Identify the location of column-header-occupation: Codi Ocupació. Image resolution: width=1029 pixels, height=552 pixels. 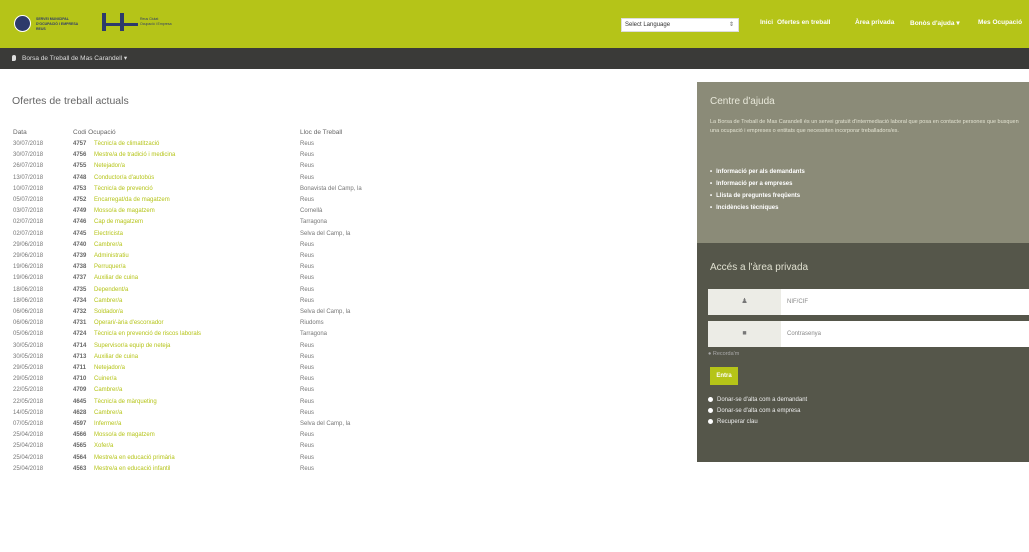
(94, 132).